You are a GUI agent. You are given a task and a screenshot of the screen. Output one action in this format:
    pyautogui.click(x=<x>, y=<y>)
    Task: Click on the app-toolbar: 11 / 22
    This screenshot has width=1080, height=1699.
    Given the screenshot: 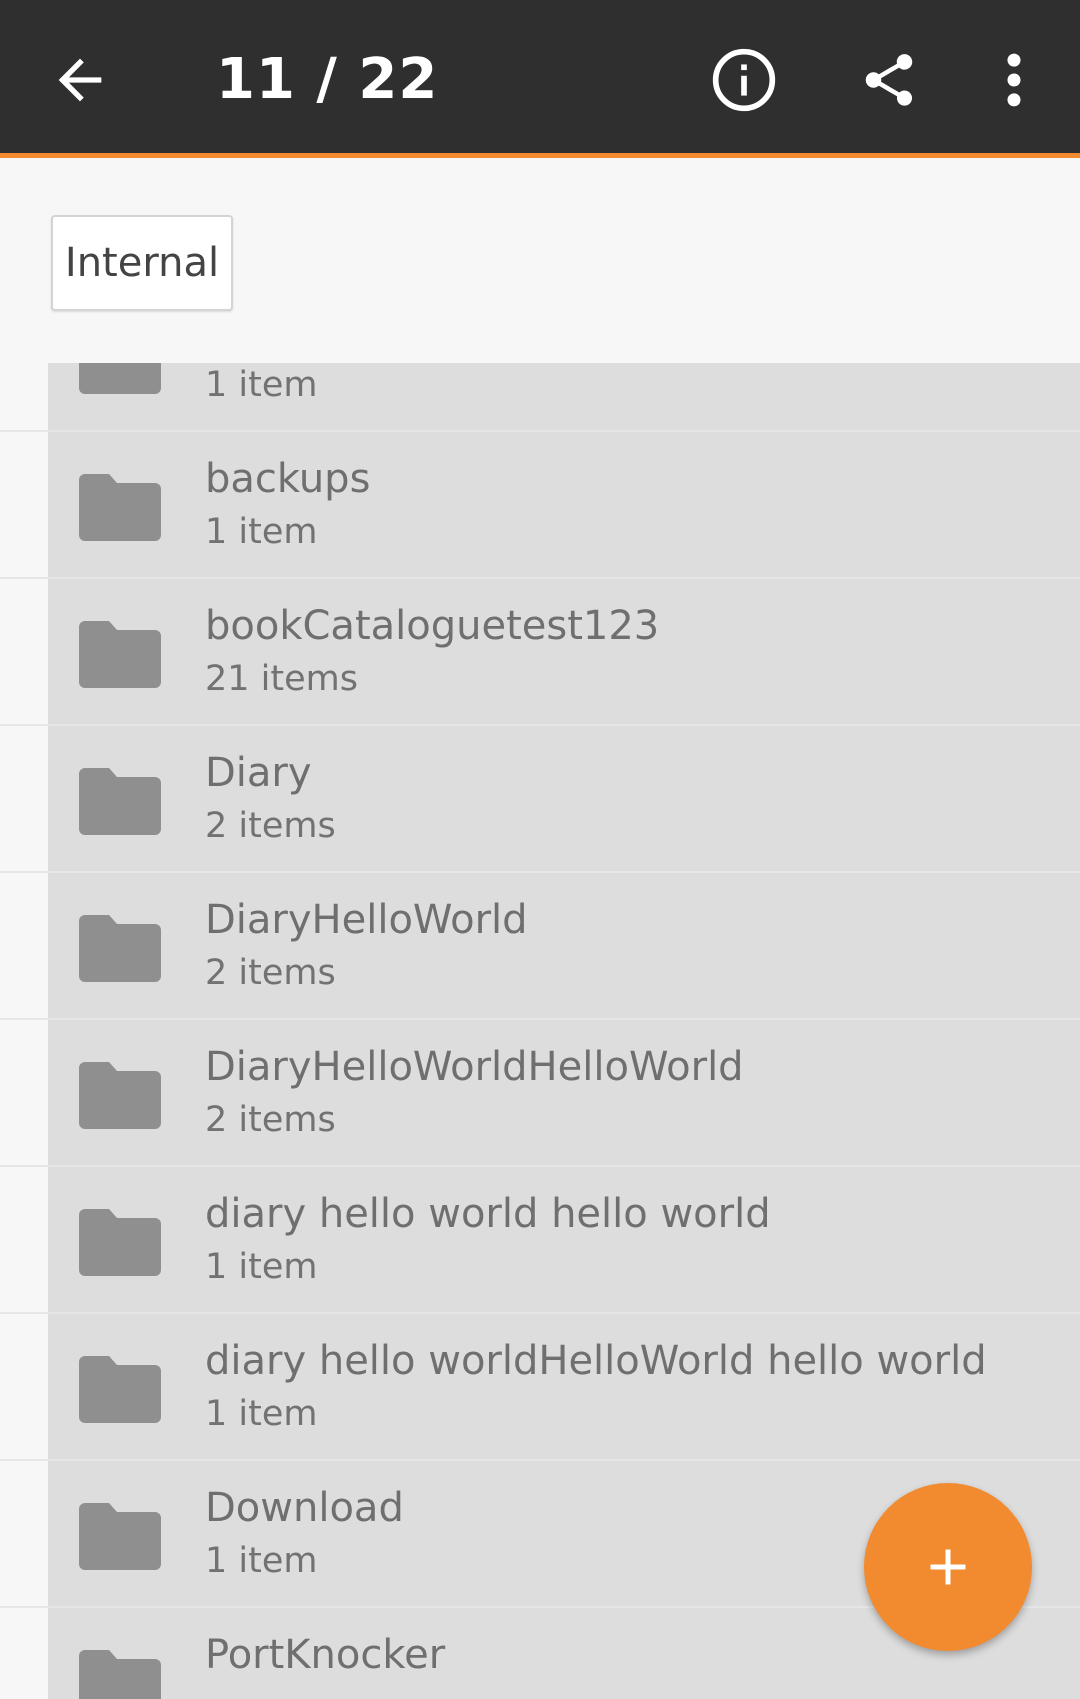 What is the action you would take?
    pyautogui.click(x=540, y=79)
    